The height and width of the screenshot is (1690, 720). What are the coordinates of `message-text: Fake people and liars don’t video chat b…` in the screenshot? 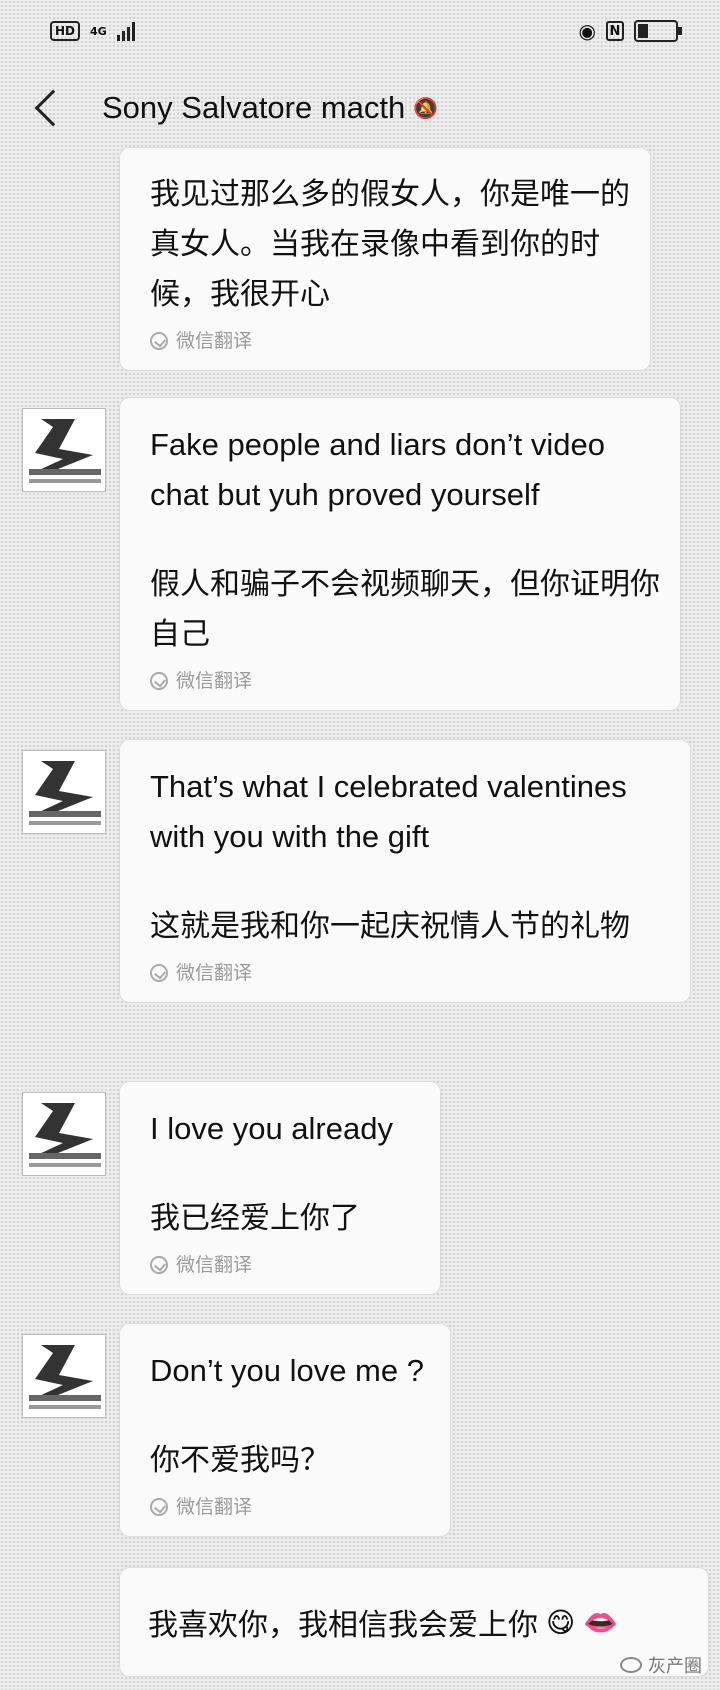 It's located at (377, 469).